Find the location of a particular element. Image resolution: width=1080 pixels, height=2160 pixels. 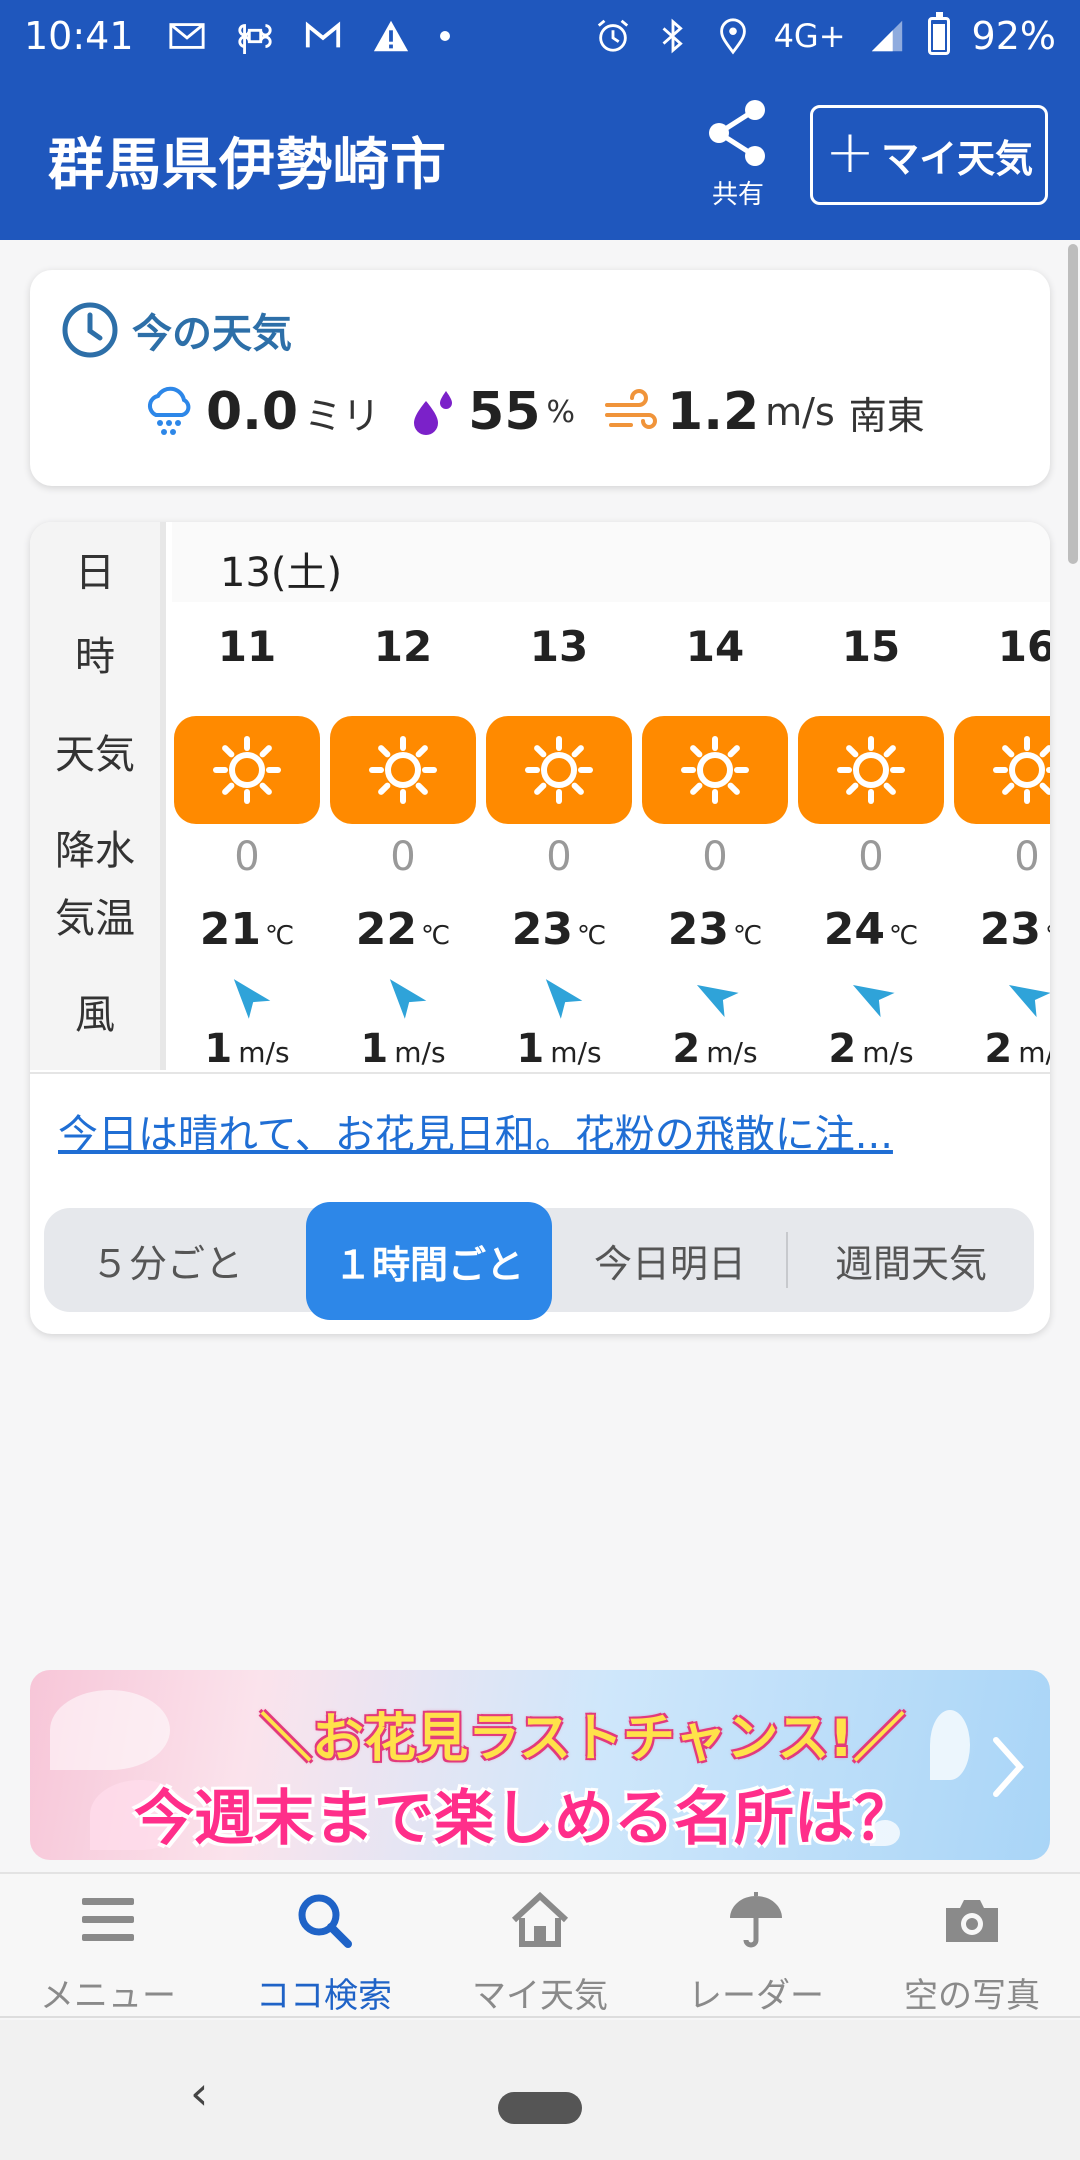

nav-my-weather-label: マイ天気 is located at coordinates (540, 1996).